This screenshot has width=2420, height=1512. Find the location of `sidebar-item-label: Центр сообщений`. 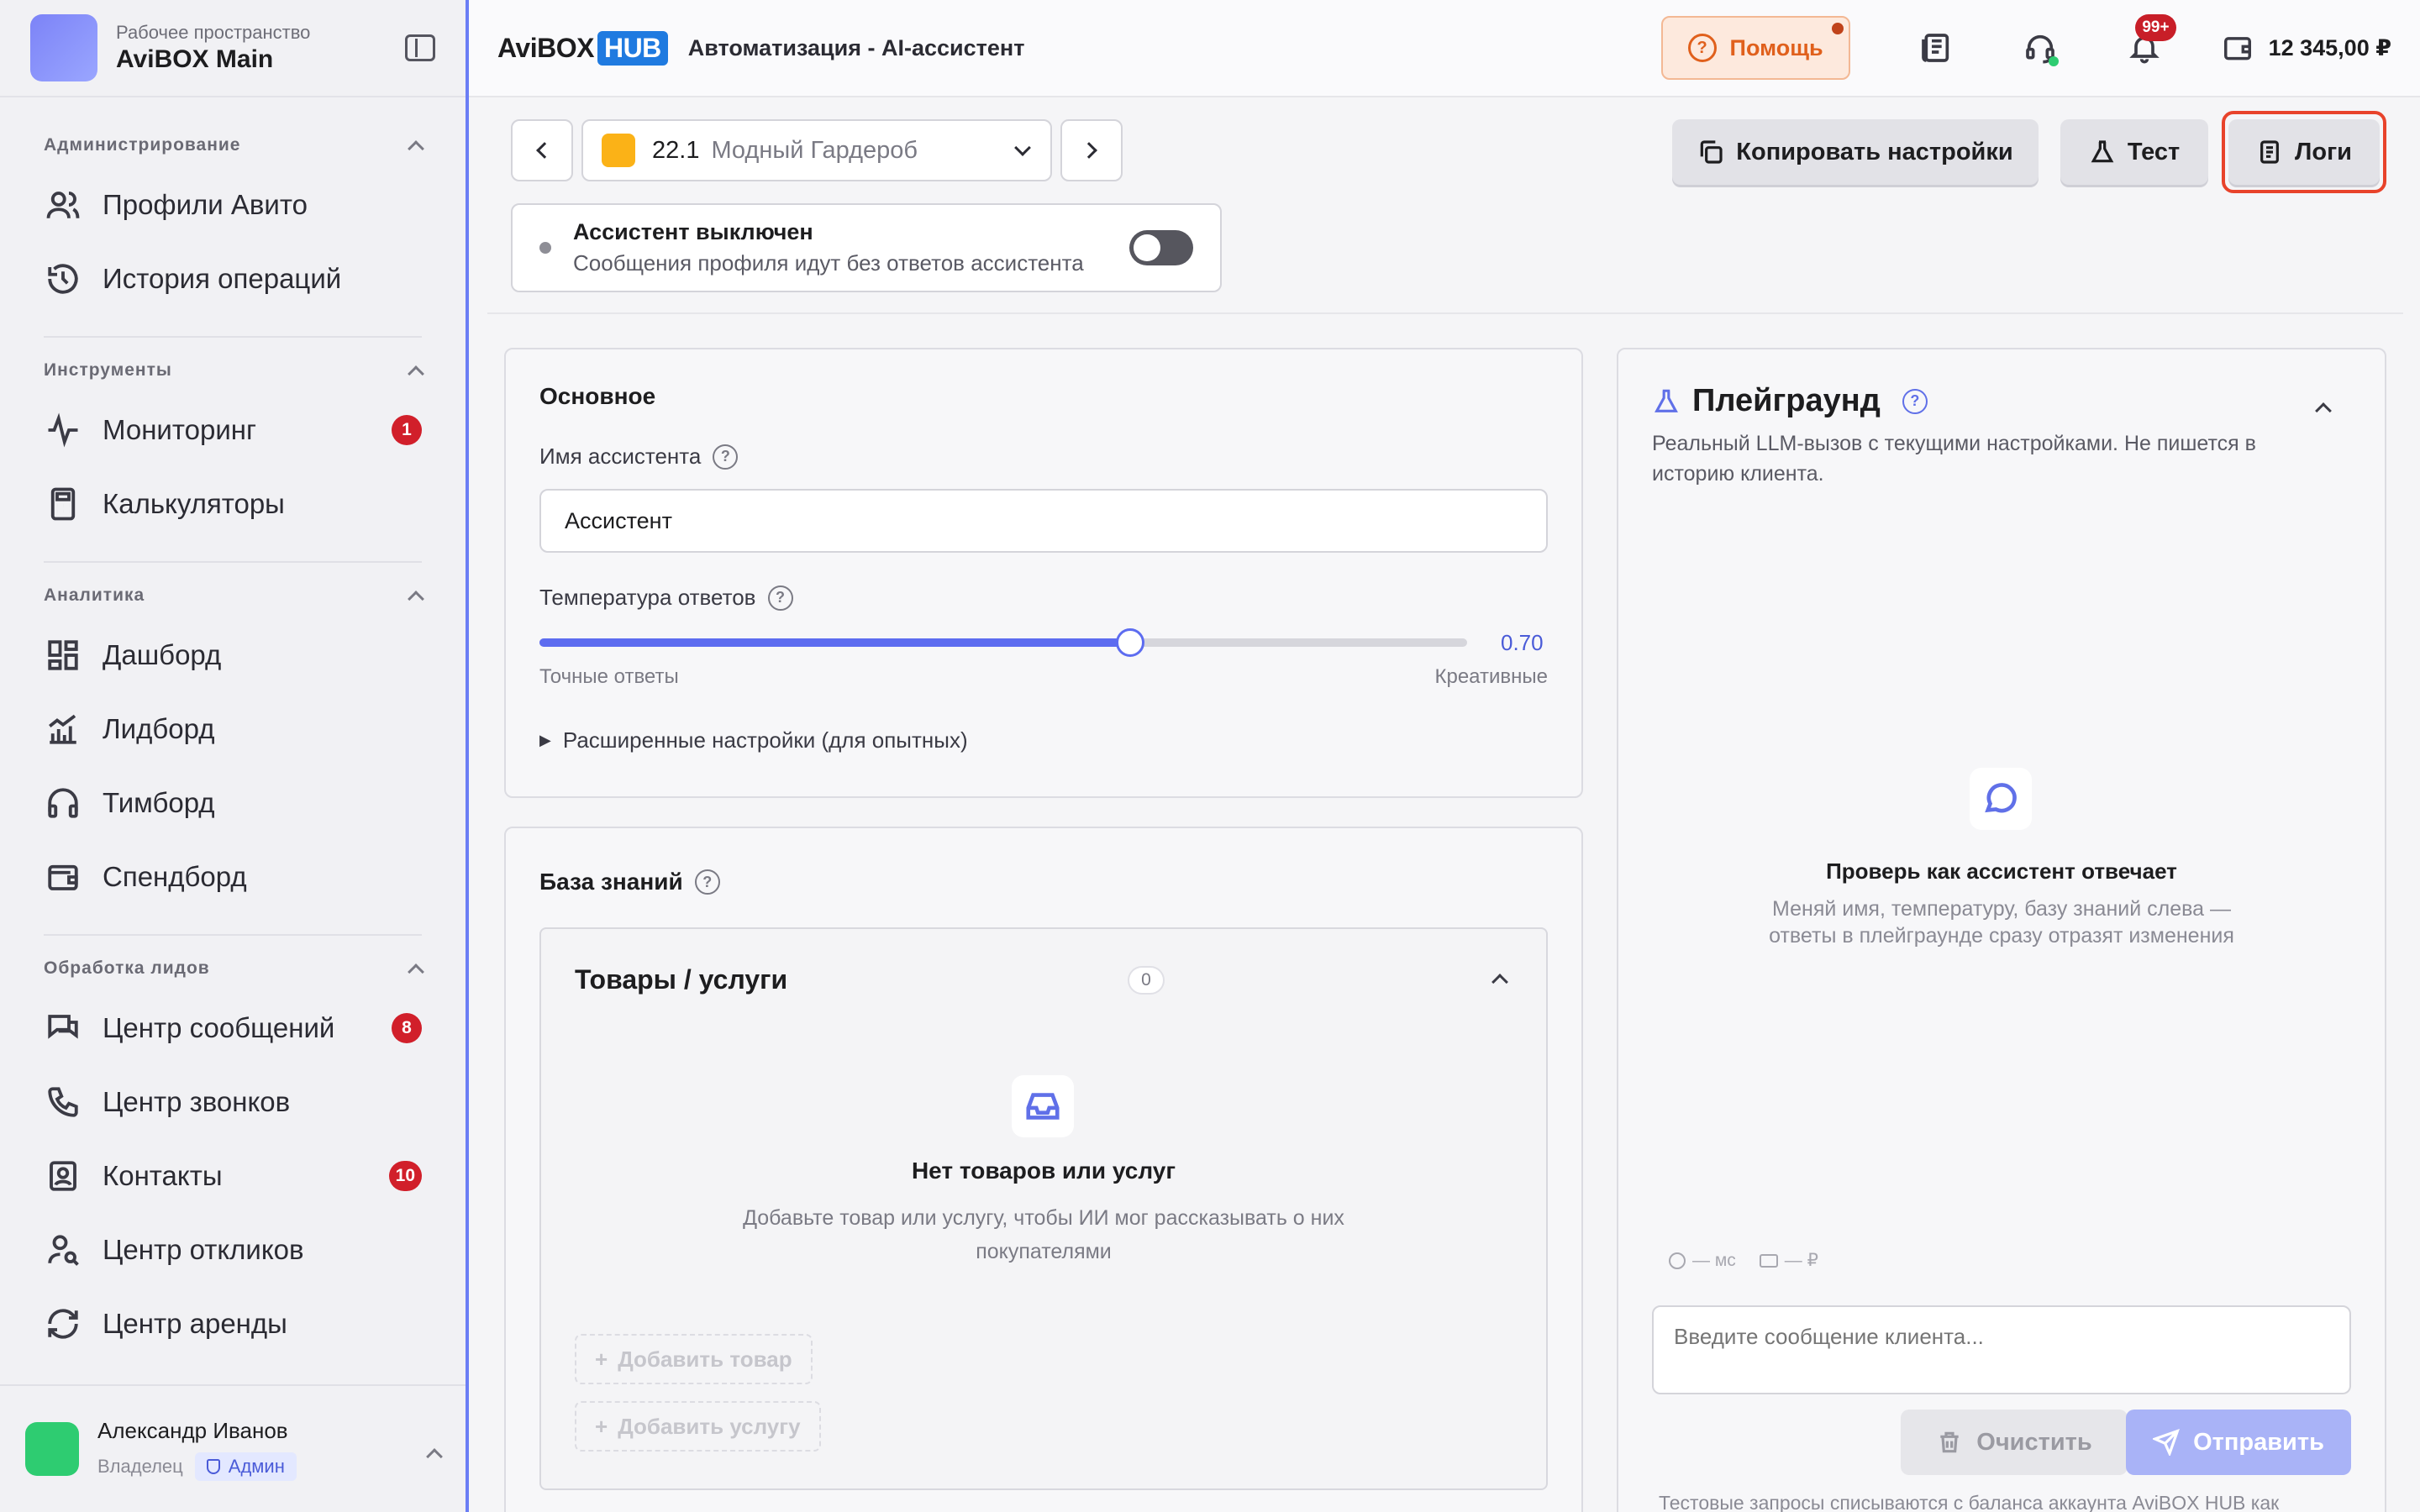

sidebar-item-label: Центр сообщений is located at coordinates (219, 1027).